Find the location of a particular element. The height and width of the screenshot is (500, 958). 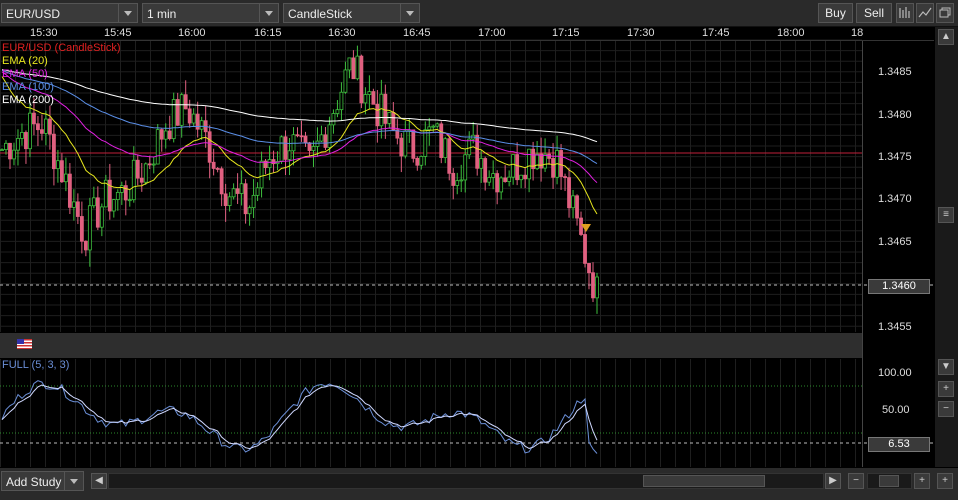

legend-item-price: EUR/USD (CandleStick) is located at coordinates (61, 48).